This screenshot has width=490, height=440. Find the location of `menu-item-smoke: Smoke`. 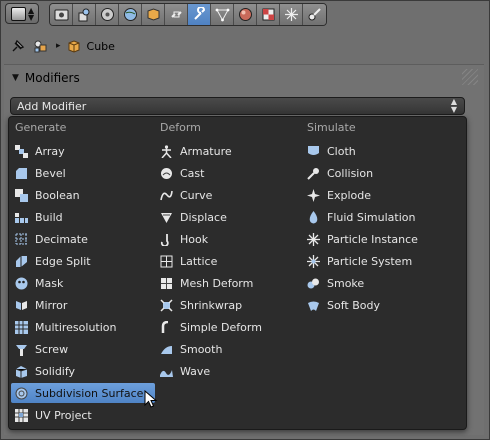

menu-item-smoke: Smoke is located at coordinates (375, 283).